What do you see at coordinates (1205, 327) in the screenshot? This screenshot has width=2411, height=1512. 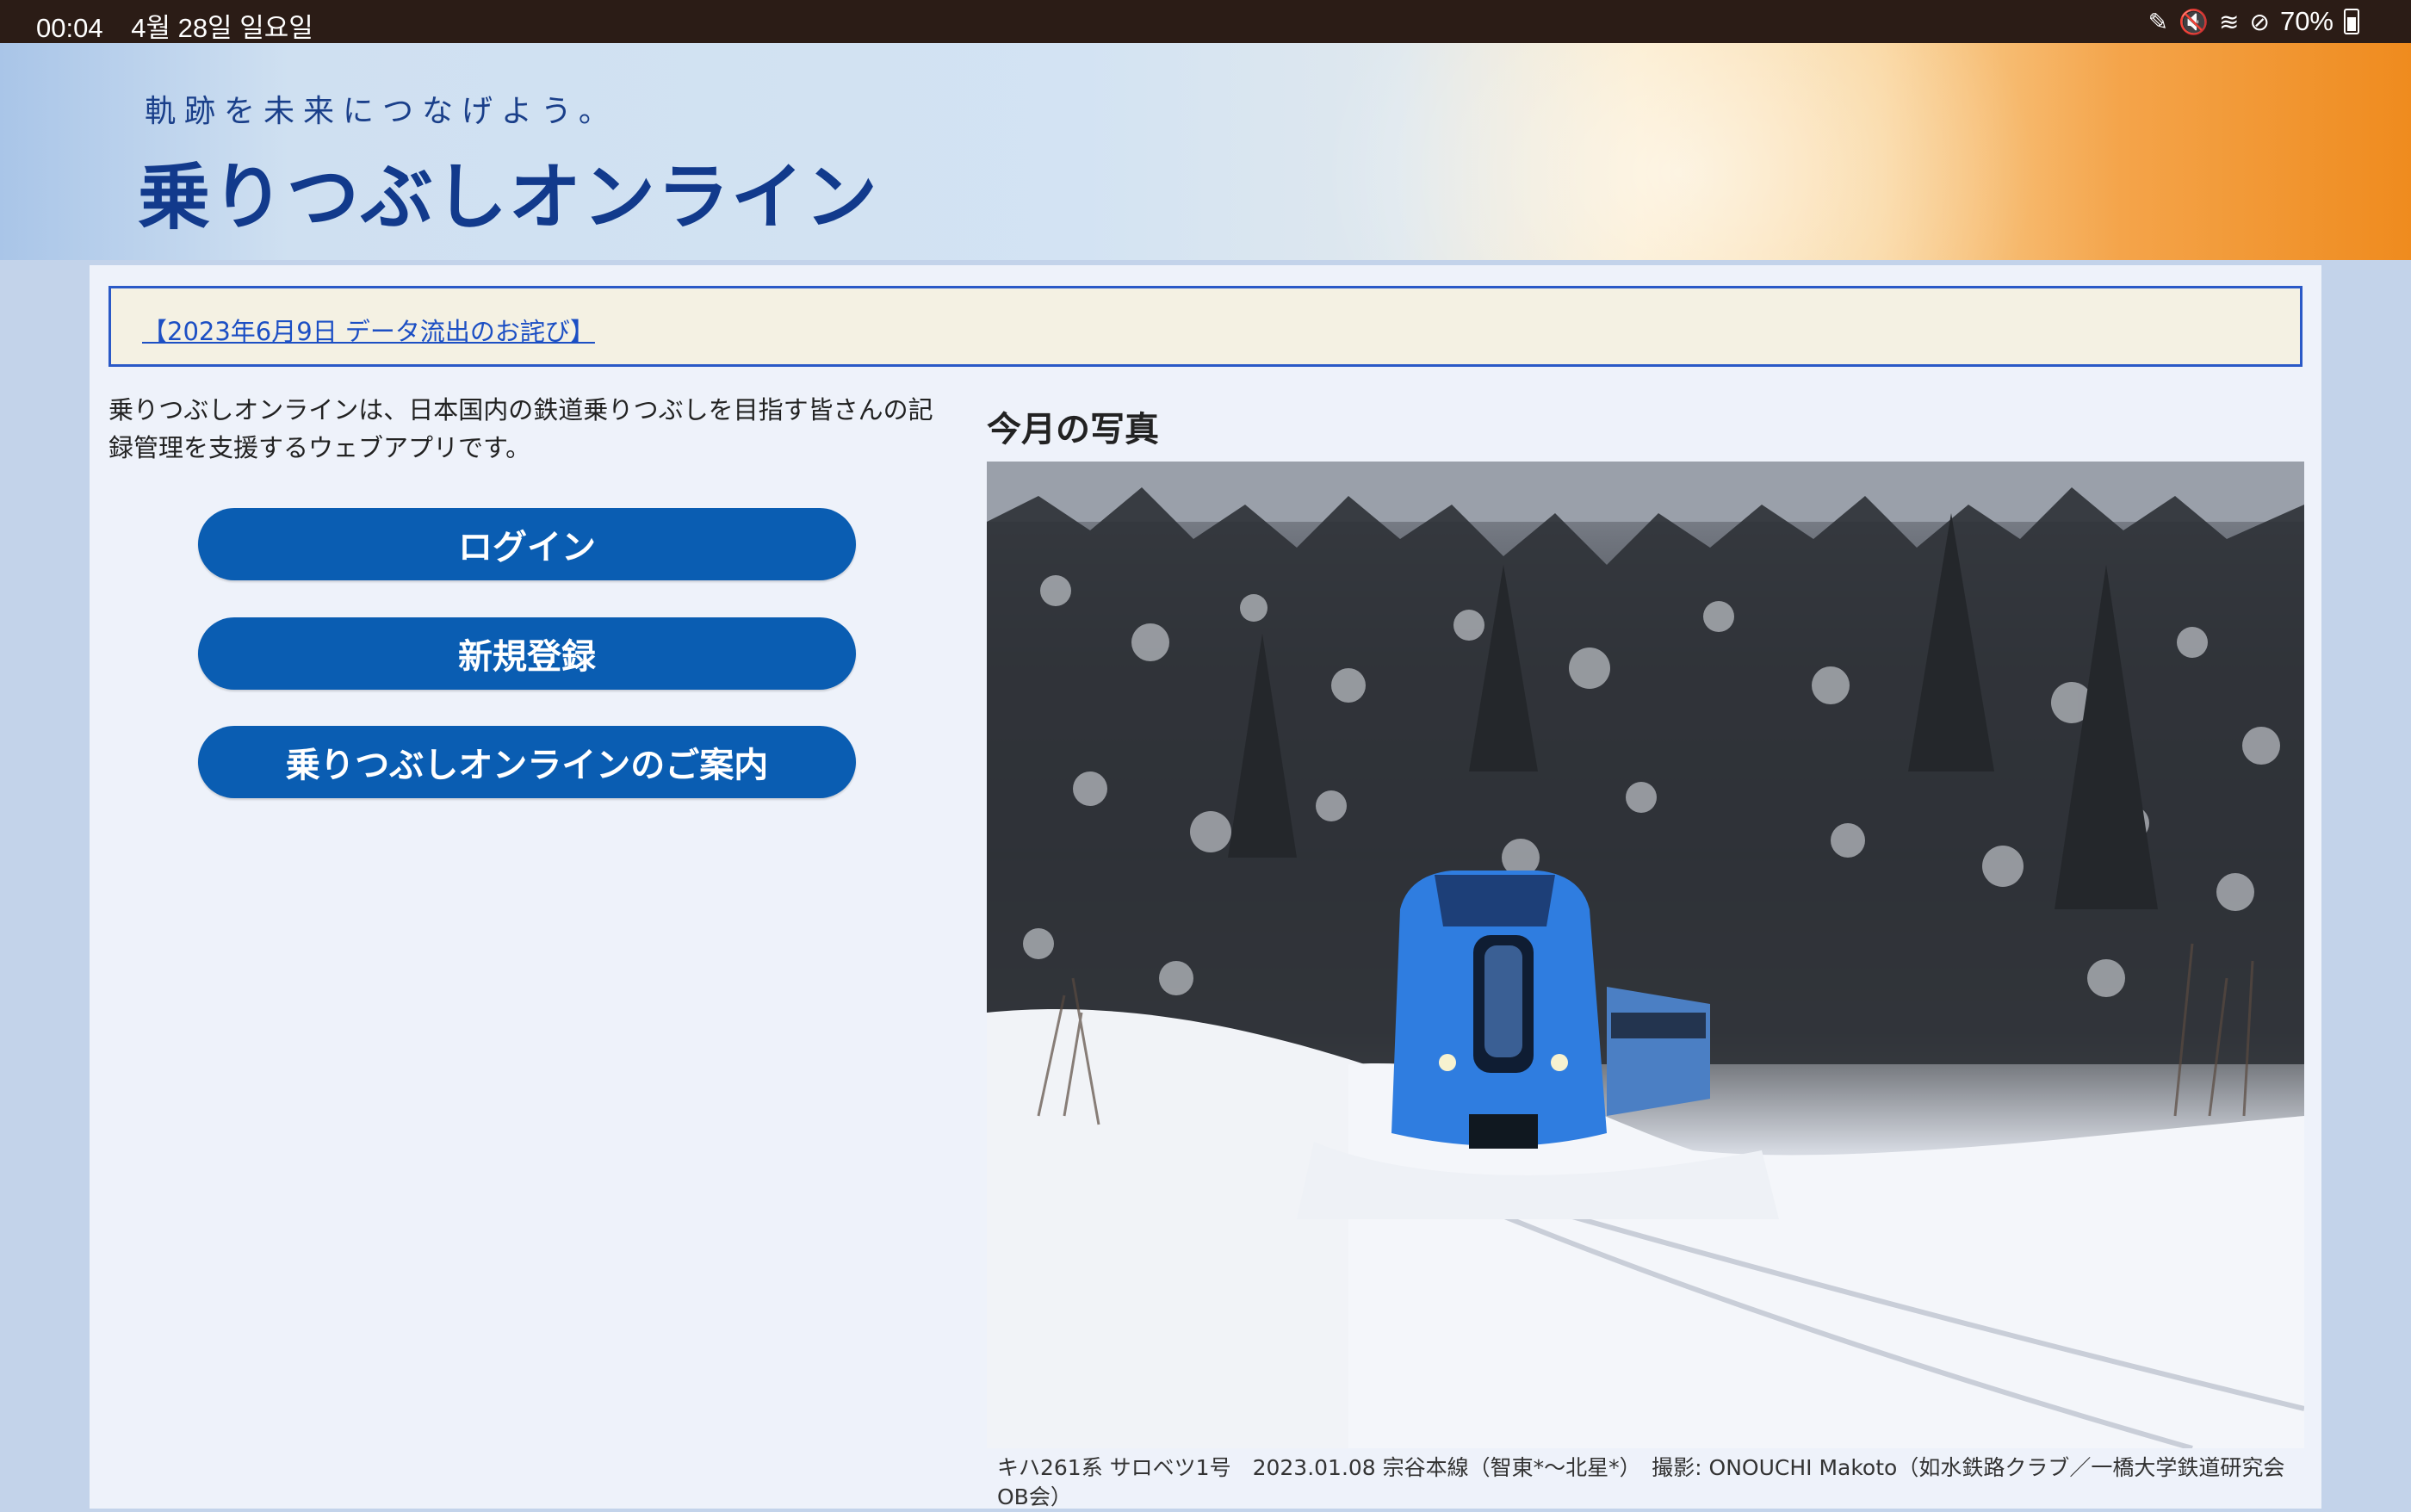 I see `notice-box: 【2023年6月9日 データ流出のお詫び】` at bounding box center [1205, 327].